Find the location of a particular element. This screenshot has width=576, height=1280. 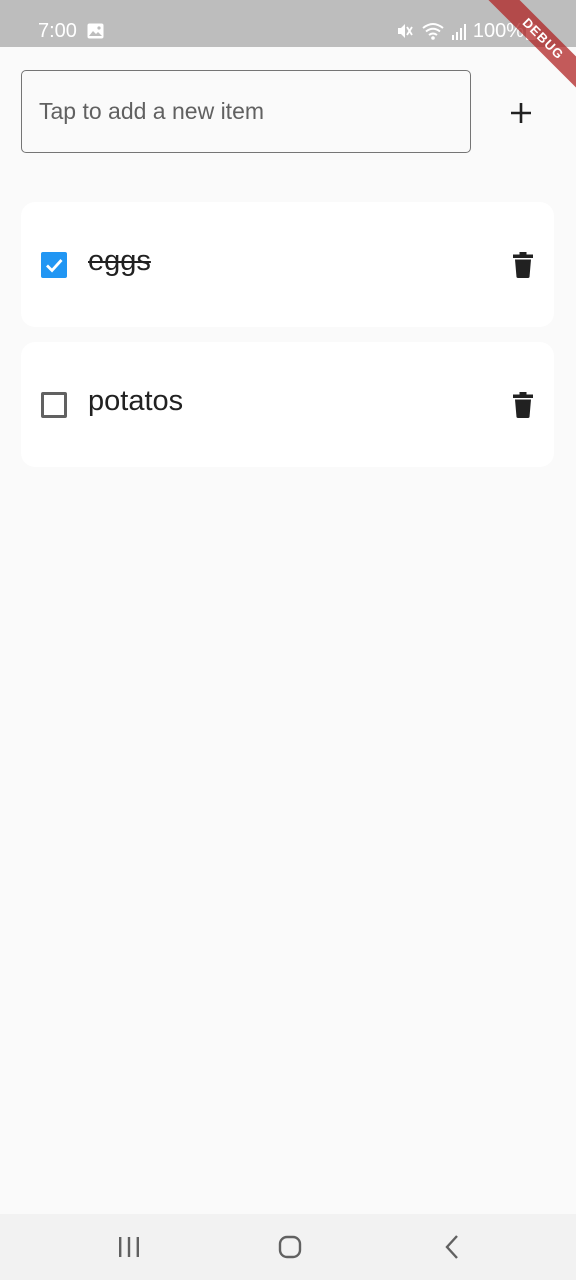

status-bar: 7:00 100% is located at coordinates (288, 23).